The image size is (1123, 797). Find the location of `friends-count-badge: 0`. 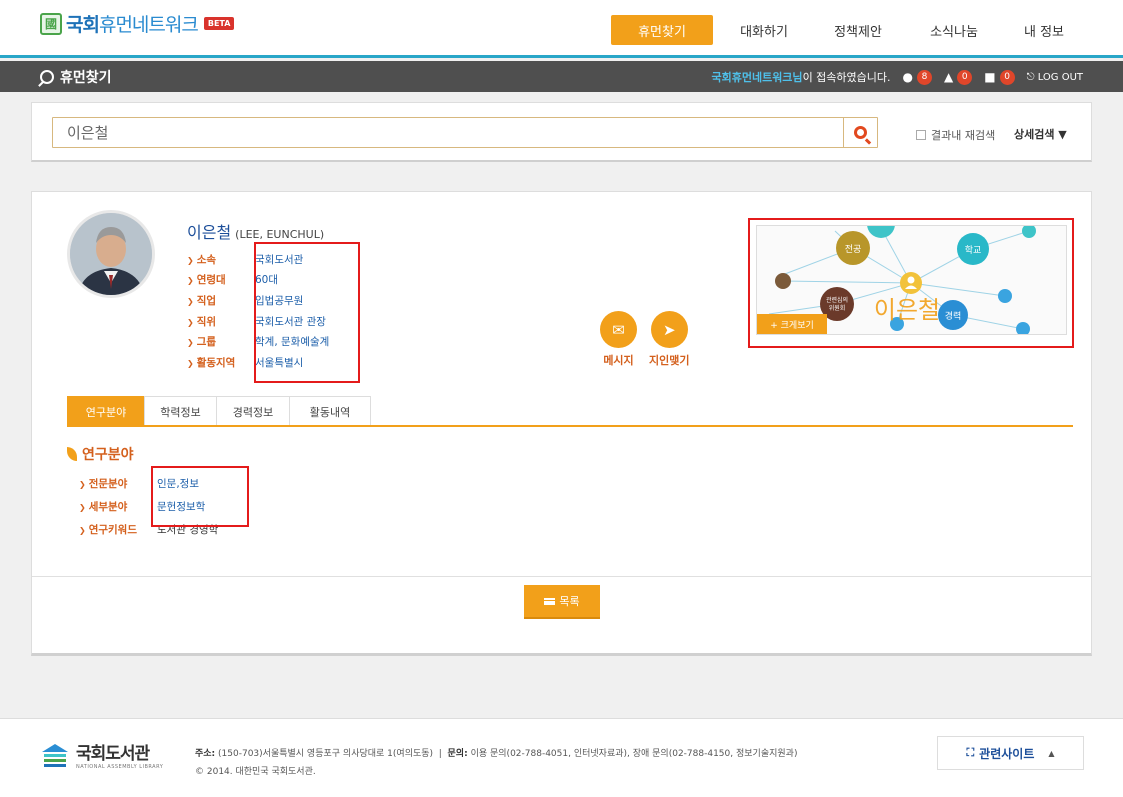

friends-count-badge: 0 is located at coordinates (1007, 77).